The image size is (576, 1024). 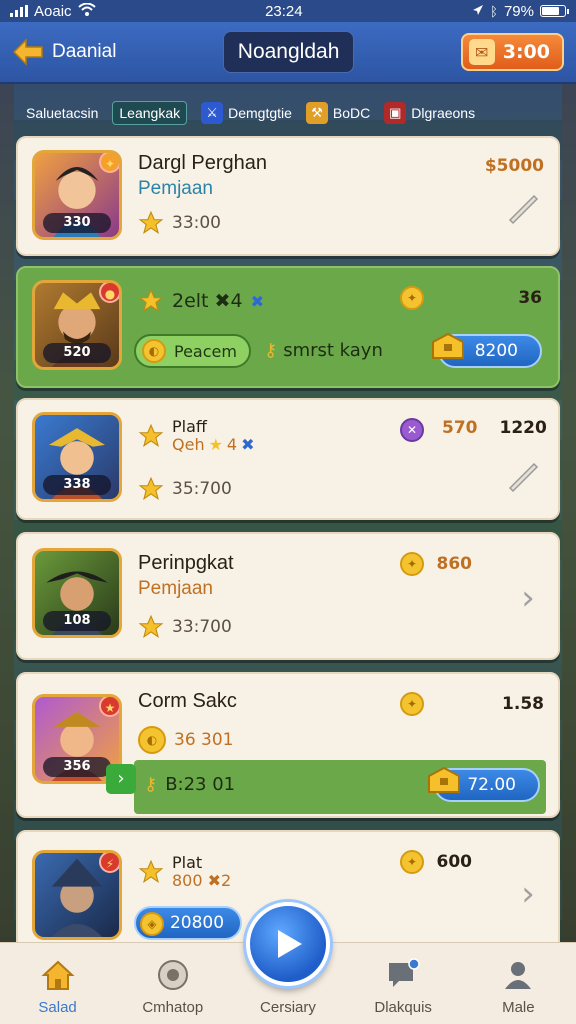 What do you see at coordinates (77, 195) in the screenshot?
I see `avatar: ✦ 330` at bounding box center [77, 195].